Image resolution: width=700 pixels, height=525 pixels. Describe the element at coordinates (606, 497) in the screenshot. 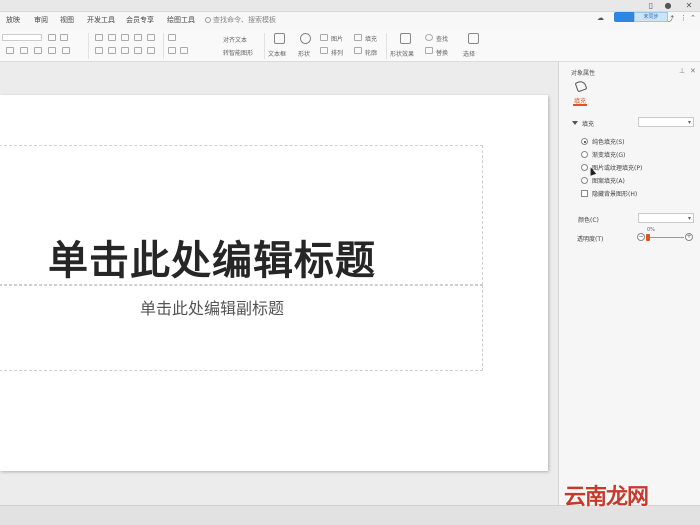

I see `watermark-logo: 云南龙网` at that location.